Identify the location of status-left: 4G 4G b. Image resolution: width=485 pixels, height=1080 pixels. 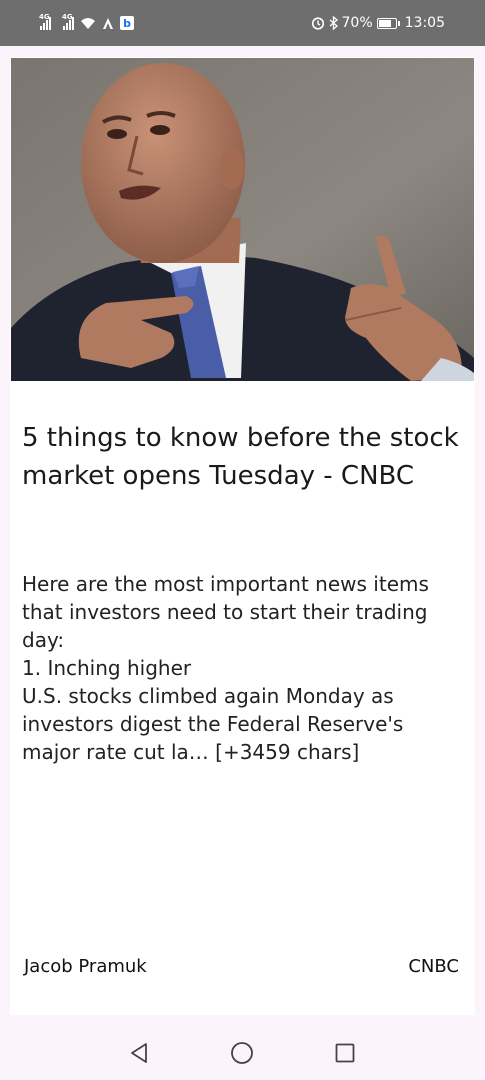
(86, 23).